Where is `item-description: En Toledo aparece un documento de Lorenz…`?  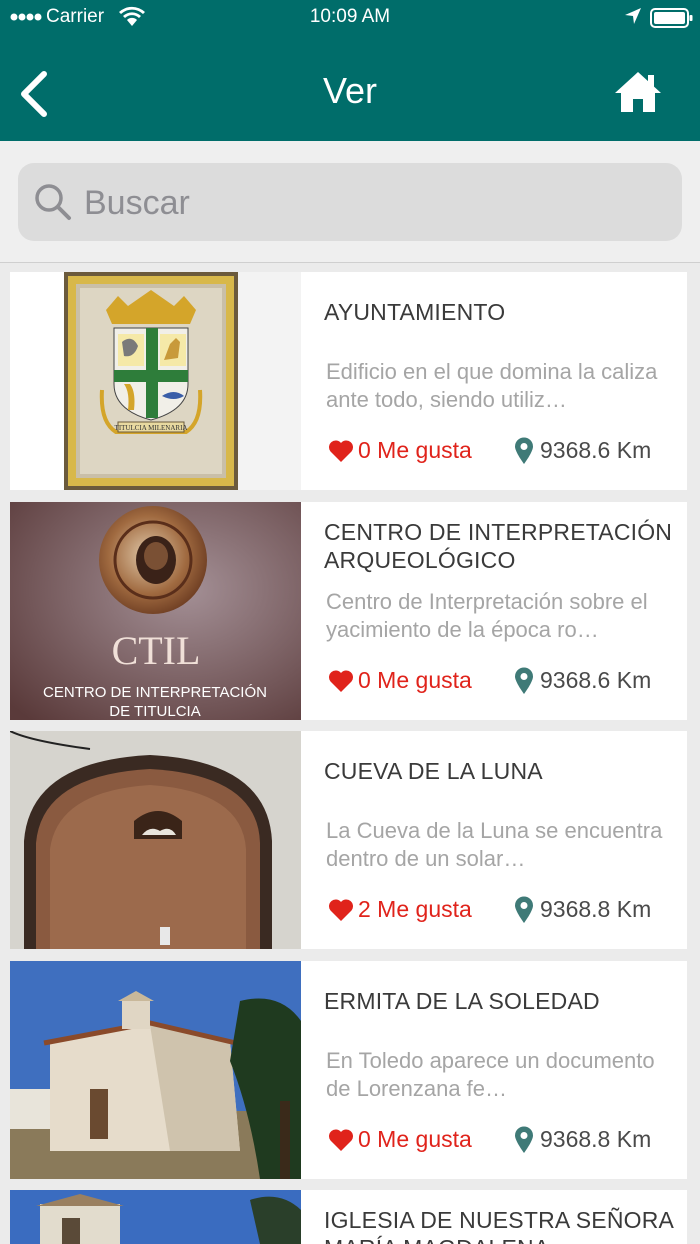
item-description: En Toledo aparece un documento de Lorenz… is located at coordinates (490, 1074).